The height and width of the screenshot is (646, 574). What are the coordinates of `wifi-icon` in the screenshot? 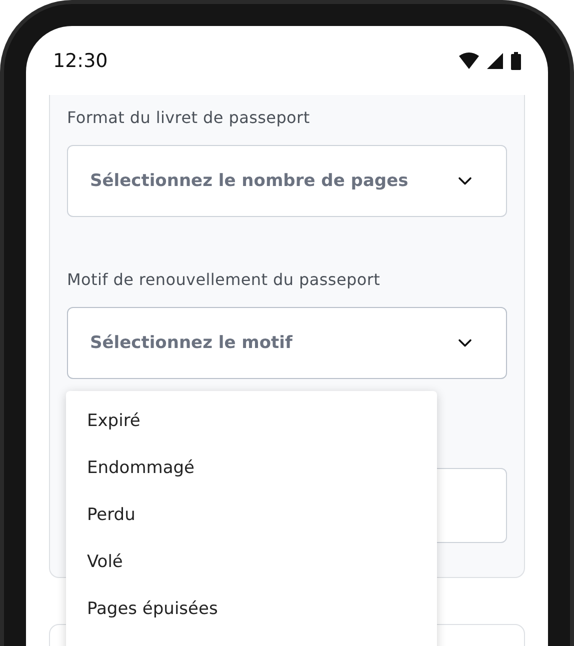 It's located at (469, 60).